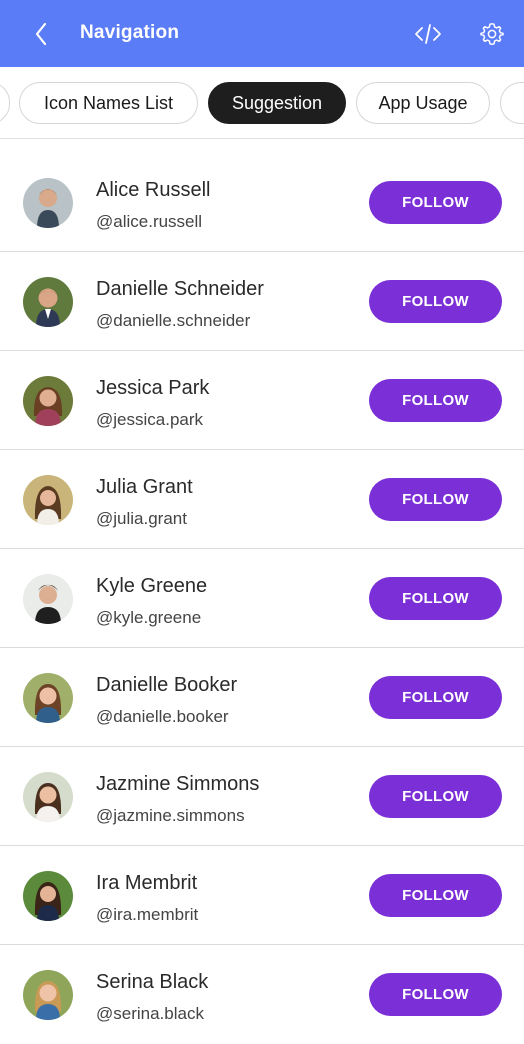 The width and height of the screenshot is (524, 1044). Describe the element at coordinates (152, 586) in the screenshot. I see `user-name: Kyle Greene` at that location.